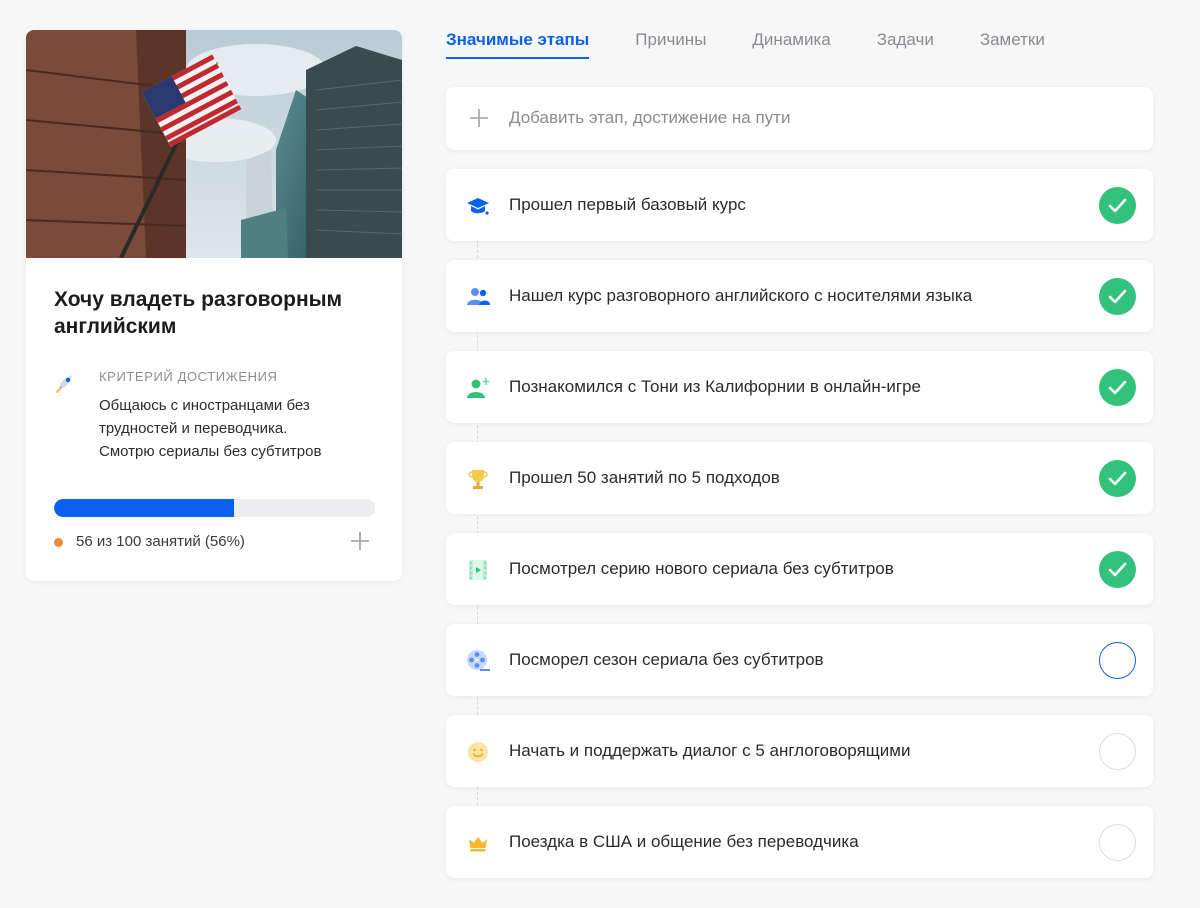 The height and width of the screenshot is (908, 1200). Describe the element at coordinates (360, 541) in the screenshot. I see `add-progress-button` at that location.